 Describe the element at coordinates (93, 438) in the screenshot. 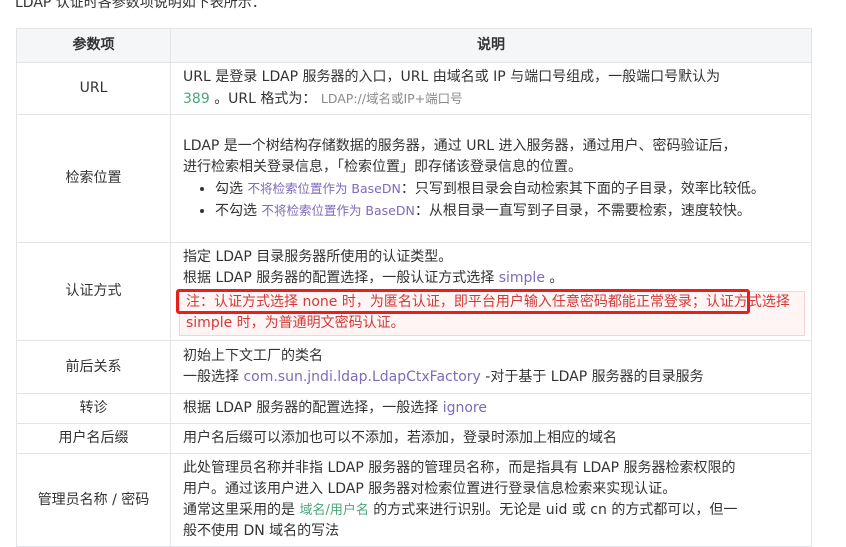

I see `param-name-suffix: 用户名后缀` at that location.